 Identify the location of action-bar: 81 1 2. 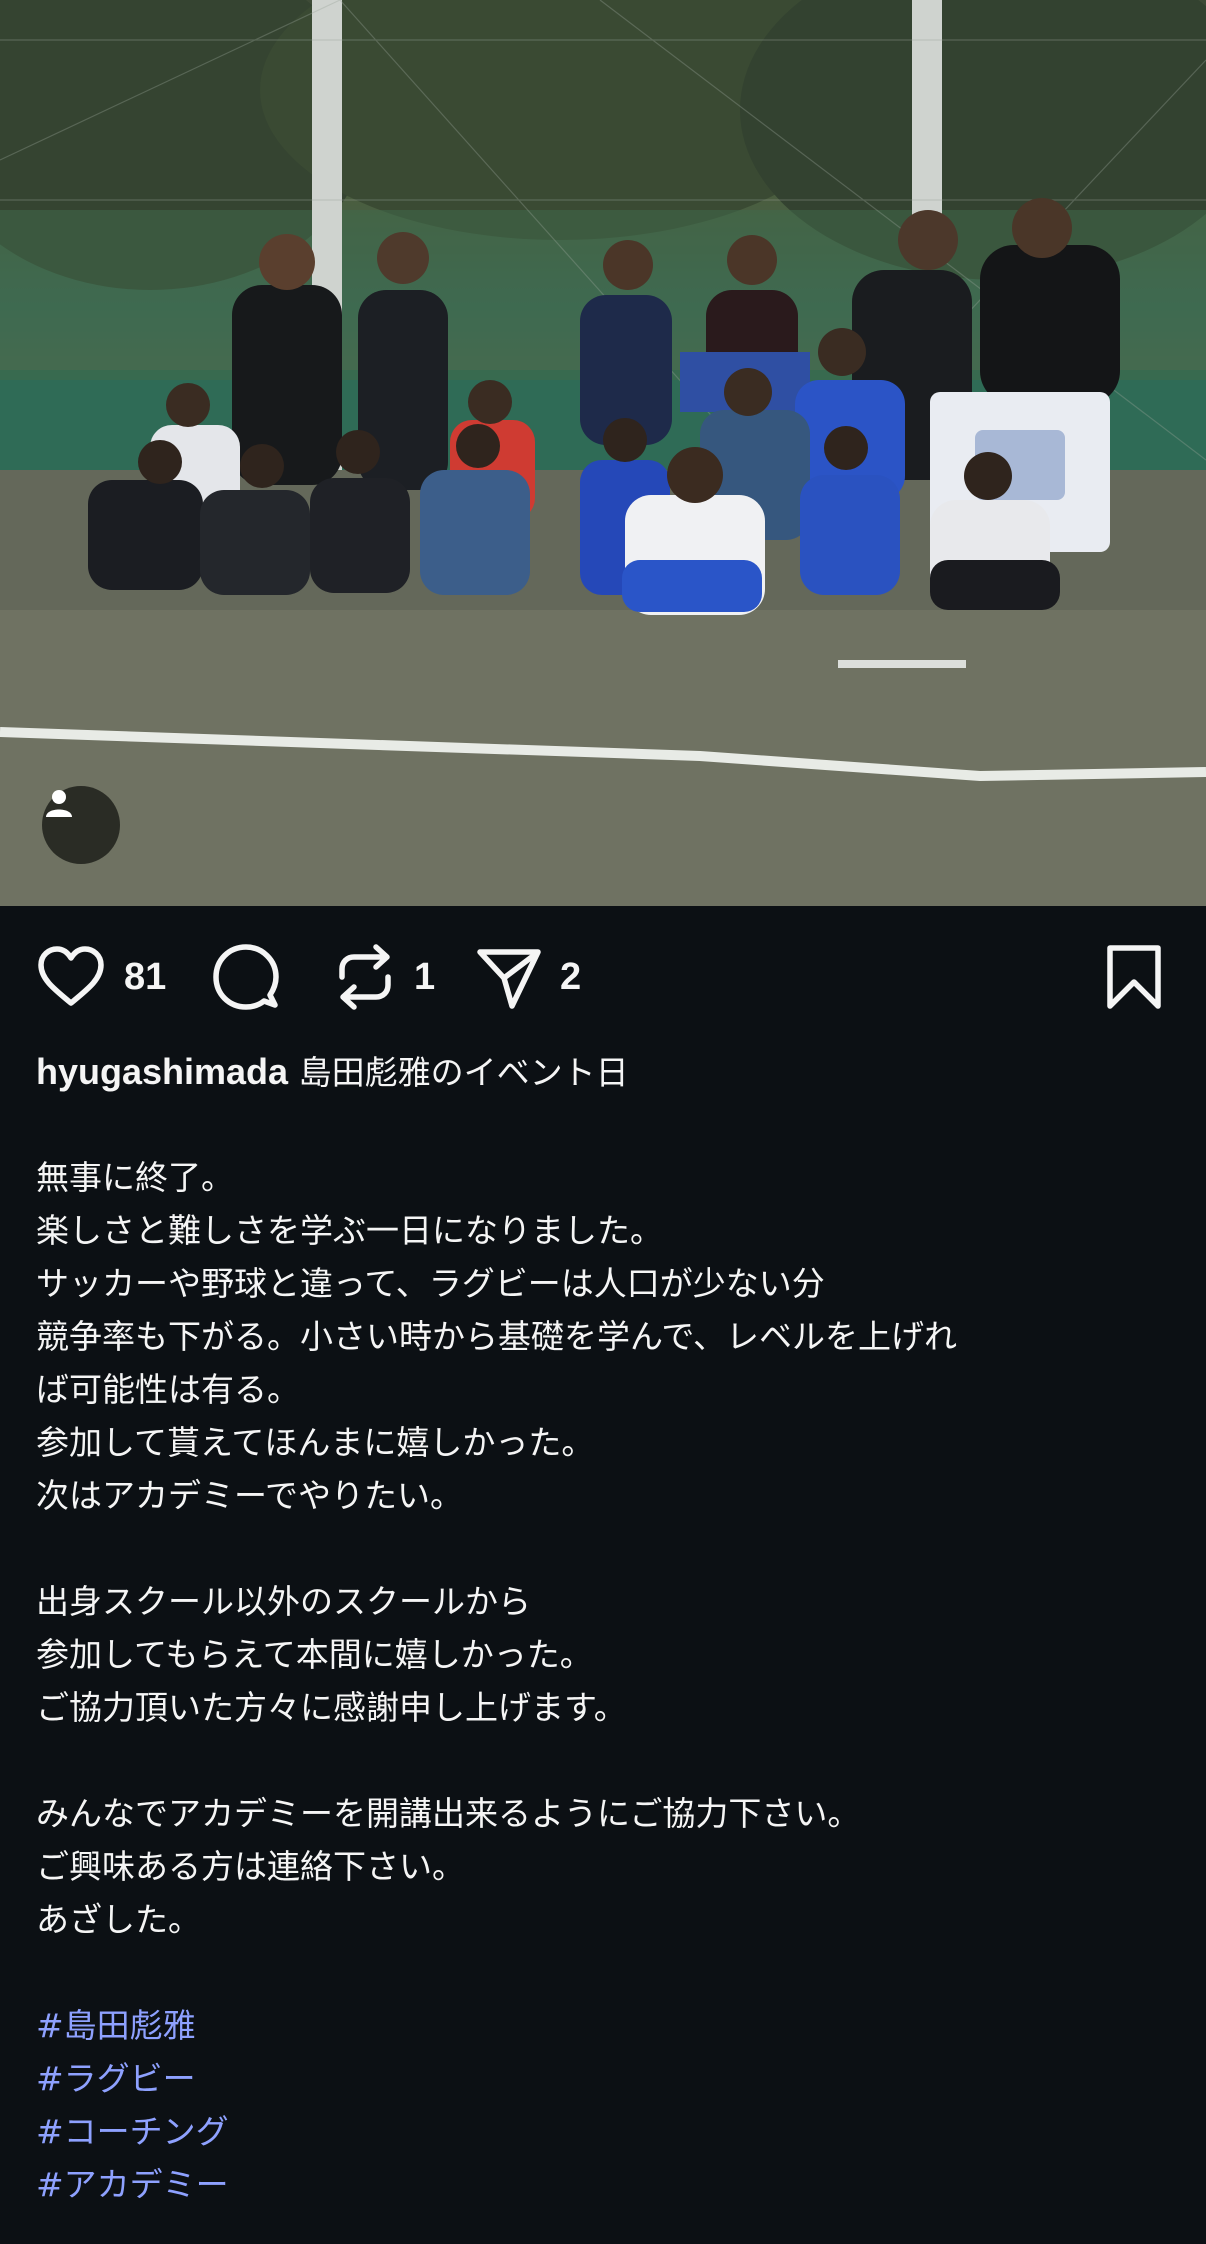
(603, 981).